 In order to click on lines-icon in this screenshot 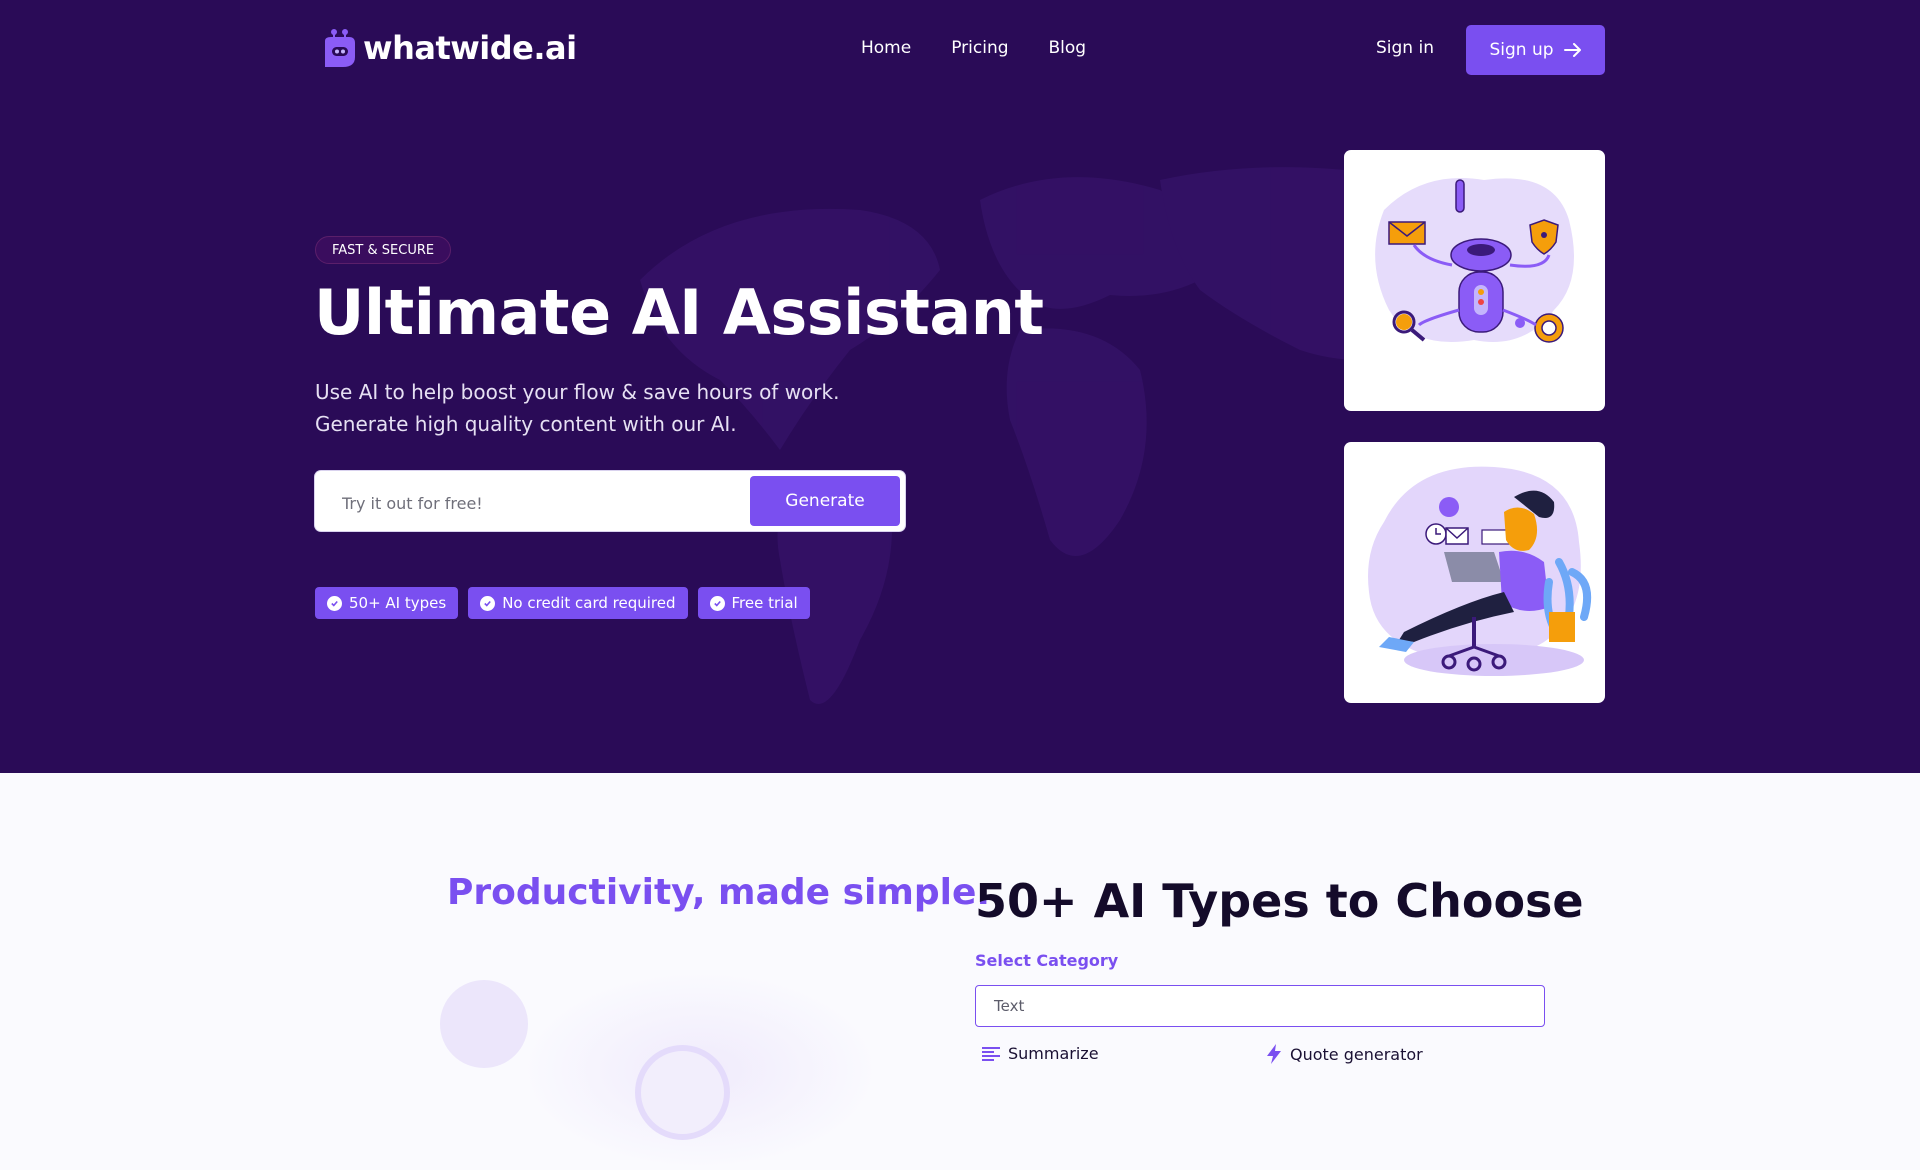, I will do `click(991, 1053)`.